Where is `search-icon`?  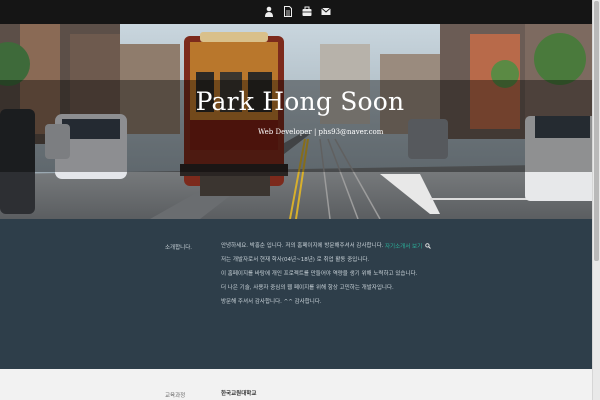 search-icon is located at coordinates (428, 246).